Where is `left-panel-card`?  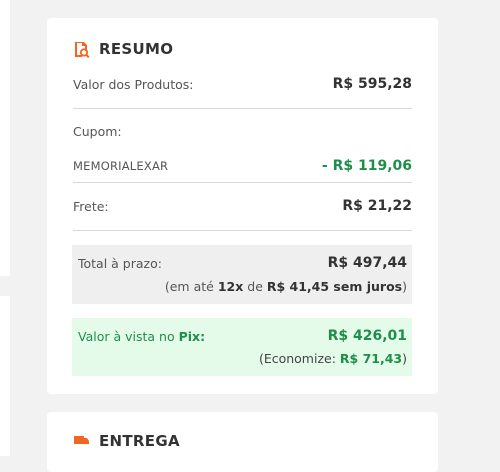
left-panel-card is located at coordinates (5, 138).